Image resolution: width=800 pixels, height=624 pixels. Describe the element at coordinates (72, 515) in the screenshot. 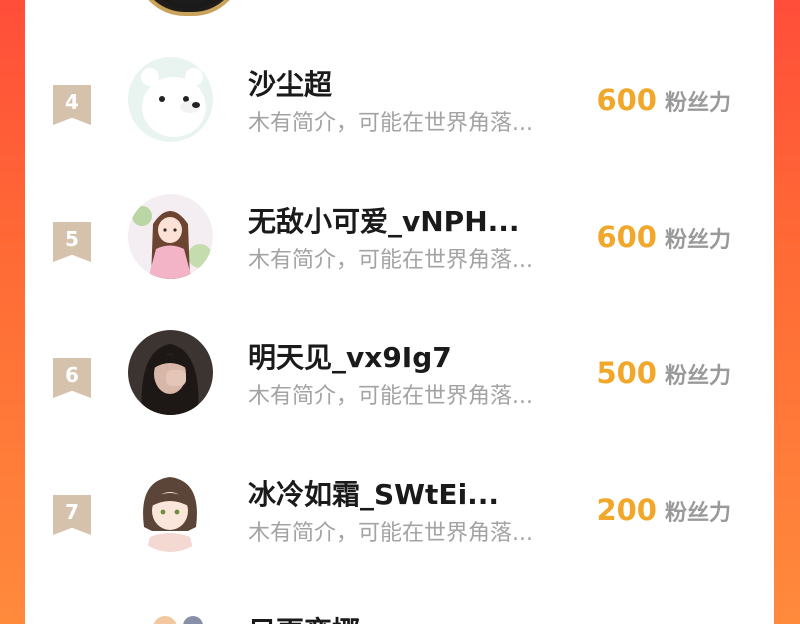

I see `rank-badge-icon: 7` at that location.